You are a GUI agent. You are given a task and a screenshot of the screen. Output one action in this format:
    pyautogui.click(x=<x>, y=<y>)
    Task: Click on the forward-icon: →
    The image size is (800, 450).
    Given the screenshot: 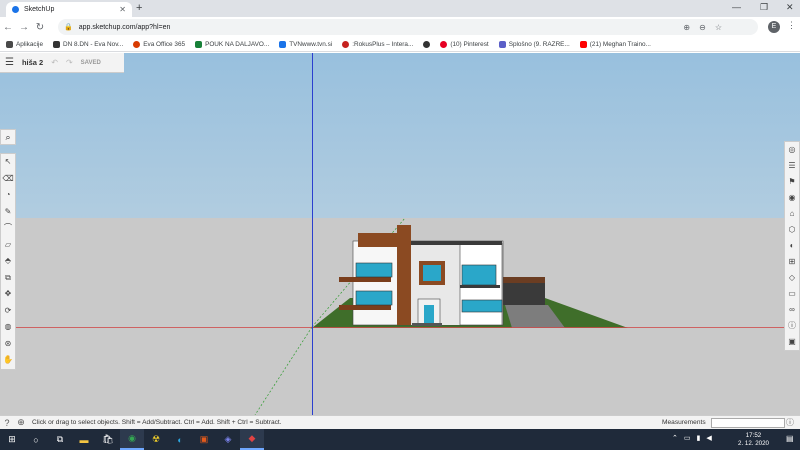 What is the action you would take?
    pyautogui.click(x=24, y=27)
    